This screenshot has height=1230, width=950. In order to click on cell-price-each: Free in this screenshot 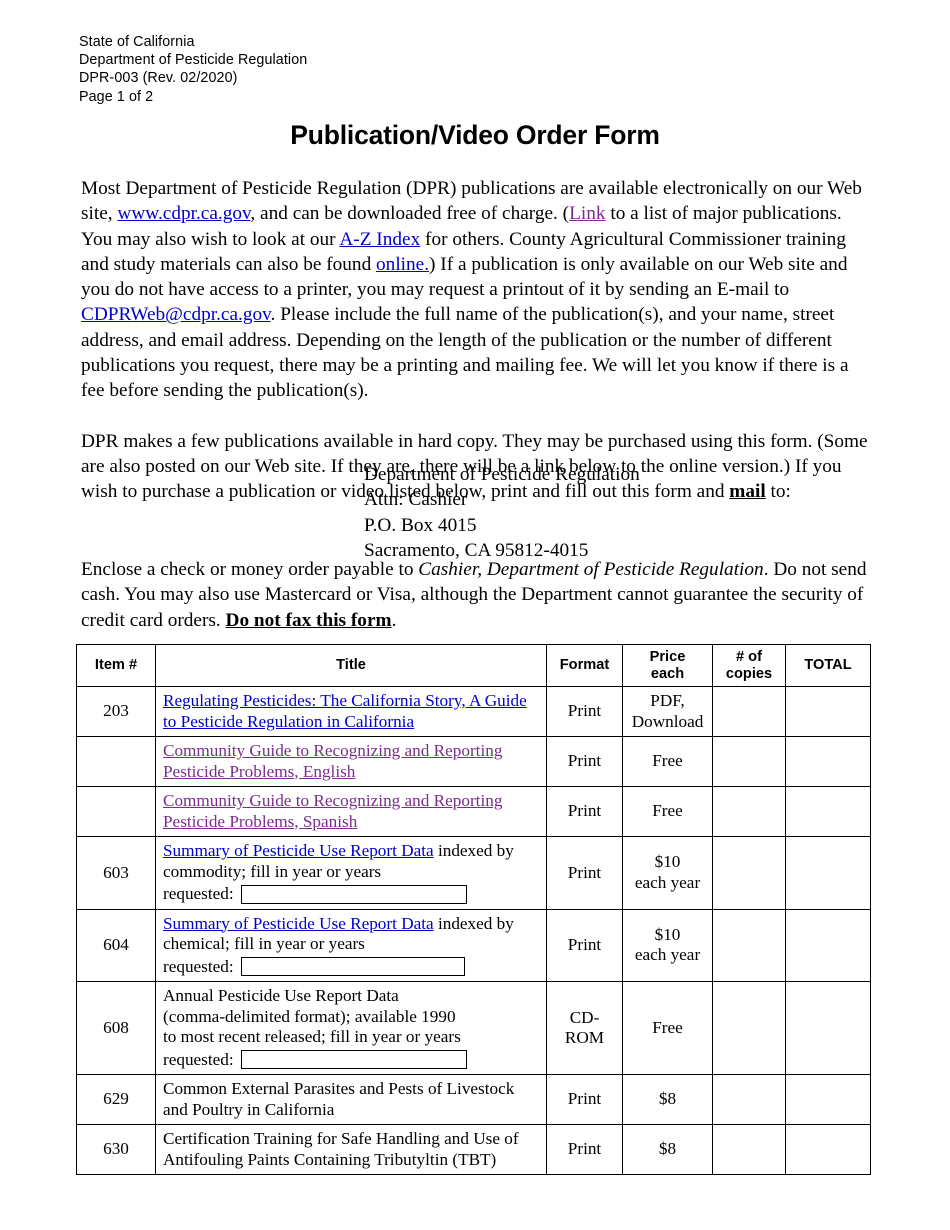, I will do `click(667, 761)`.